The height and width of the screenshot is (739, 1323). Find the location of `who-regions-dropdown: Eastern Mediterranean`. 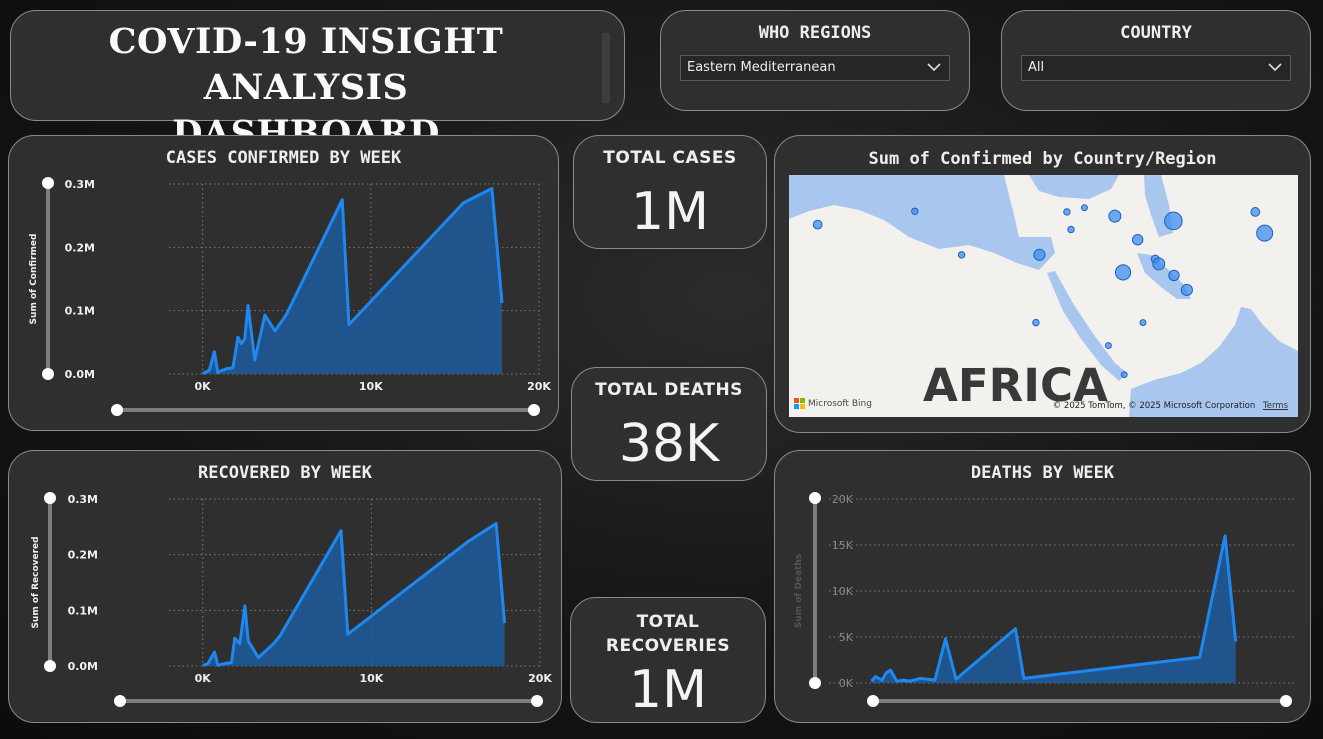

who-regions-dropdown: Eastern Mediterranean is located at coordinates (815, 68).